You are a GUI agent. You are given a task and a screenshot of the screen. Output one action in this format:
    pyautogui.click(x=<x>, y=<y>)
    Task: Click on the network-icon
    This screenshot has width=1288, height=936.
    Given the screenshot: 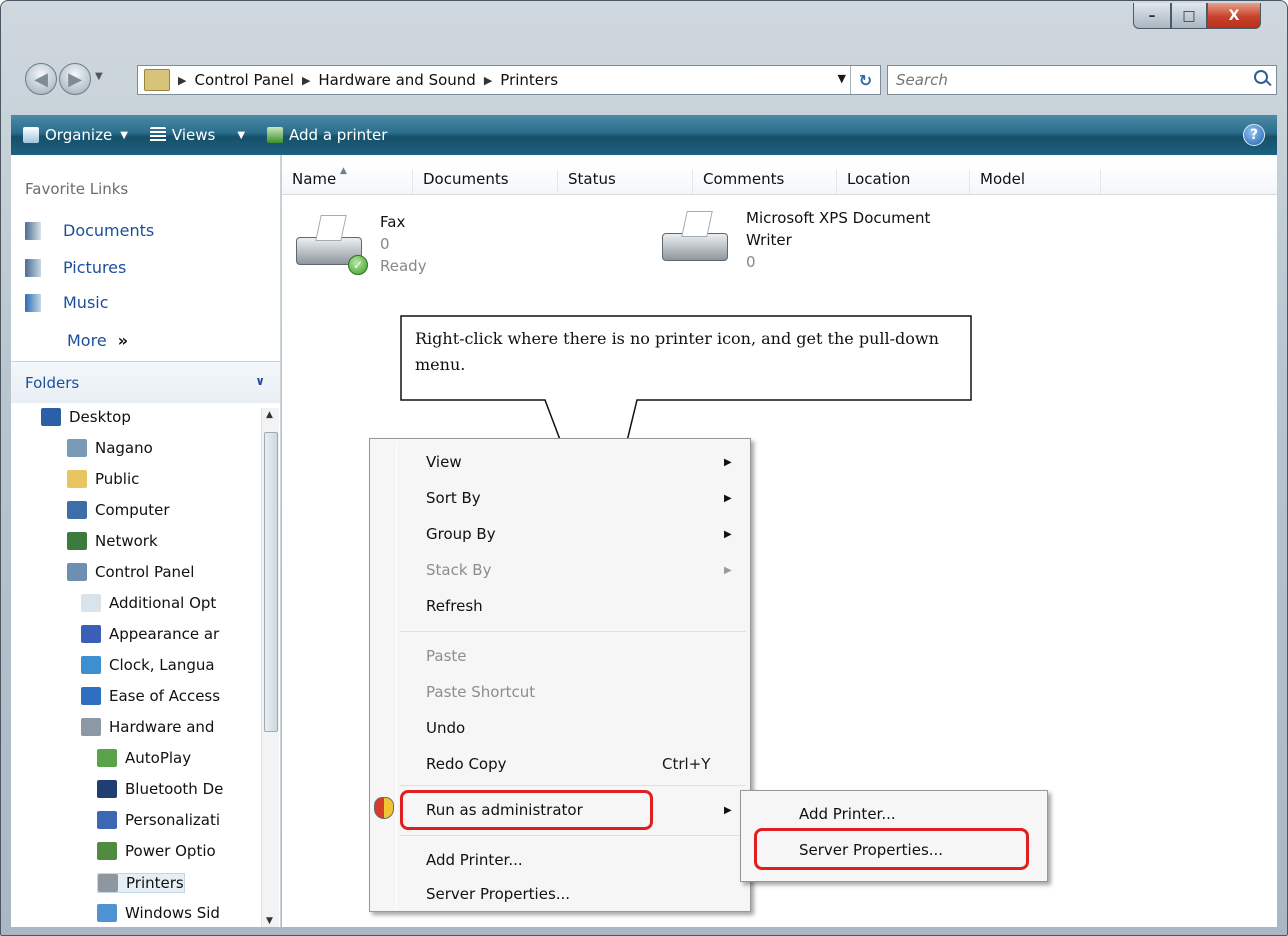 What is the action you would take?
    pyautogui.click(x=77, y=541)
    